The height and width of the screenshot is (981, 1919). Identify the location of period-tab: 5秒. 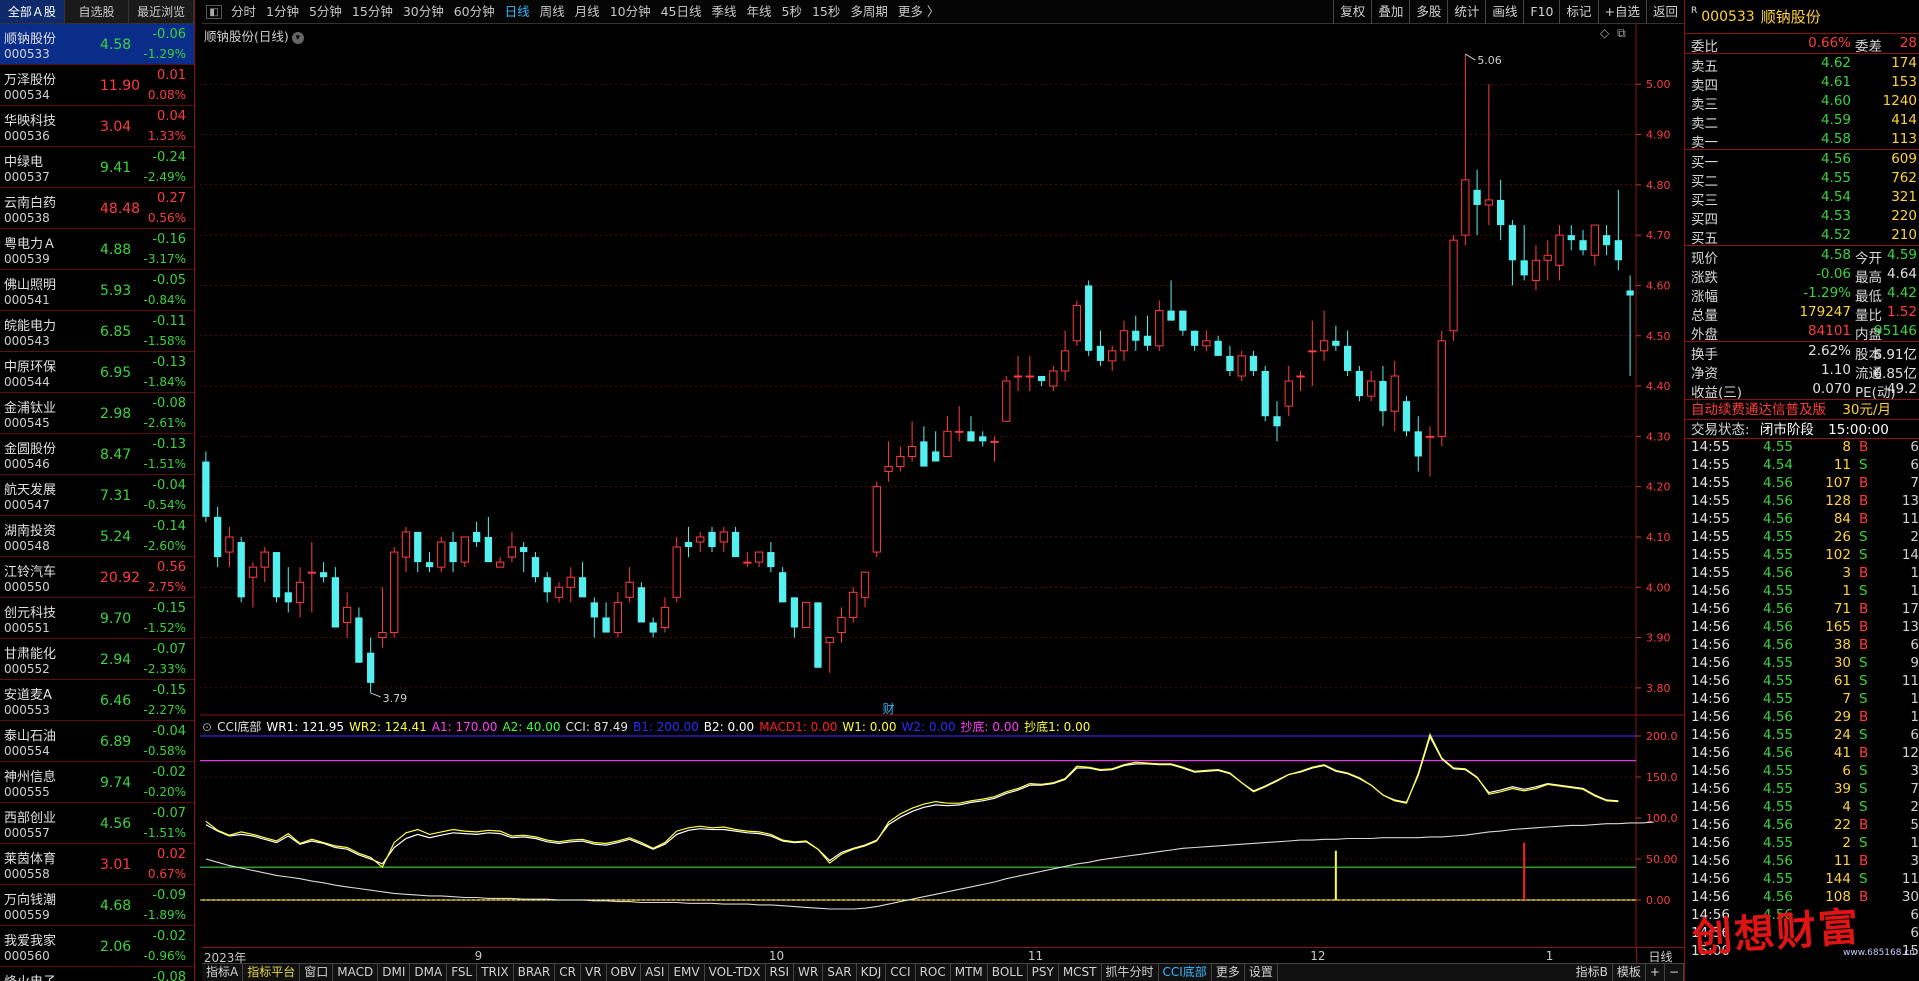
(792, 12).